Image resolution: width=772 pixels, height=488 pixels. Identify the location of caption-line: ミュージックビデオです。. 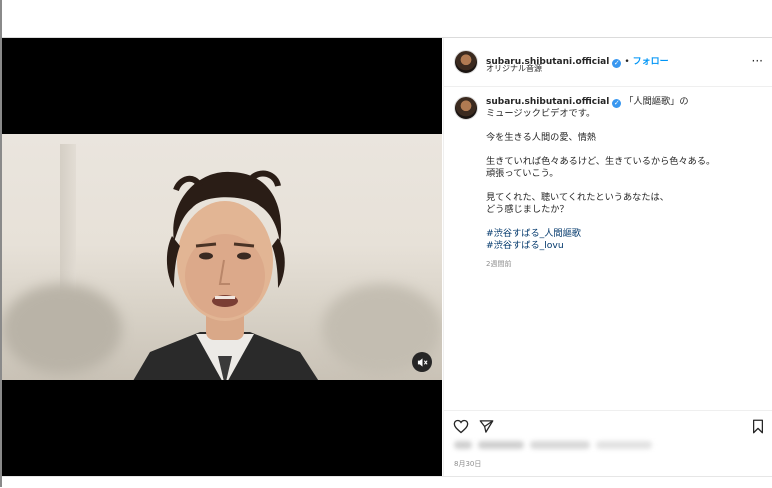
(541, 113).